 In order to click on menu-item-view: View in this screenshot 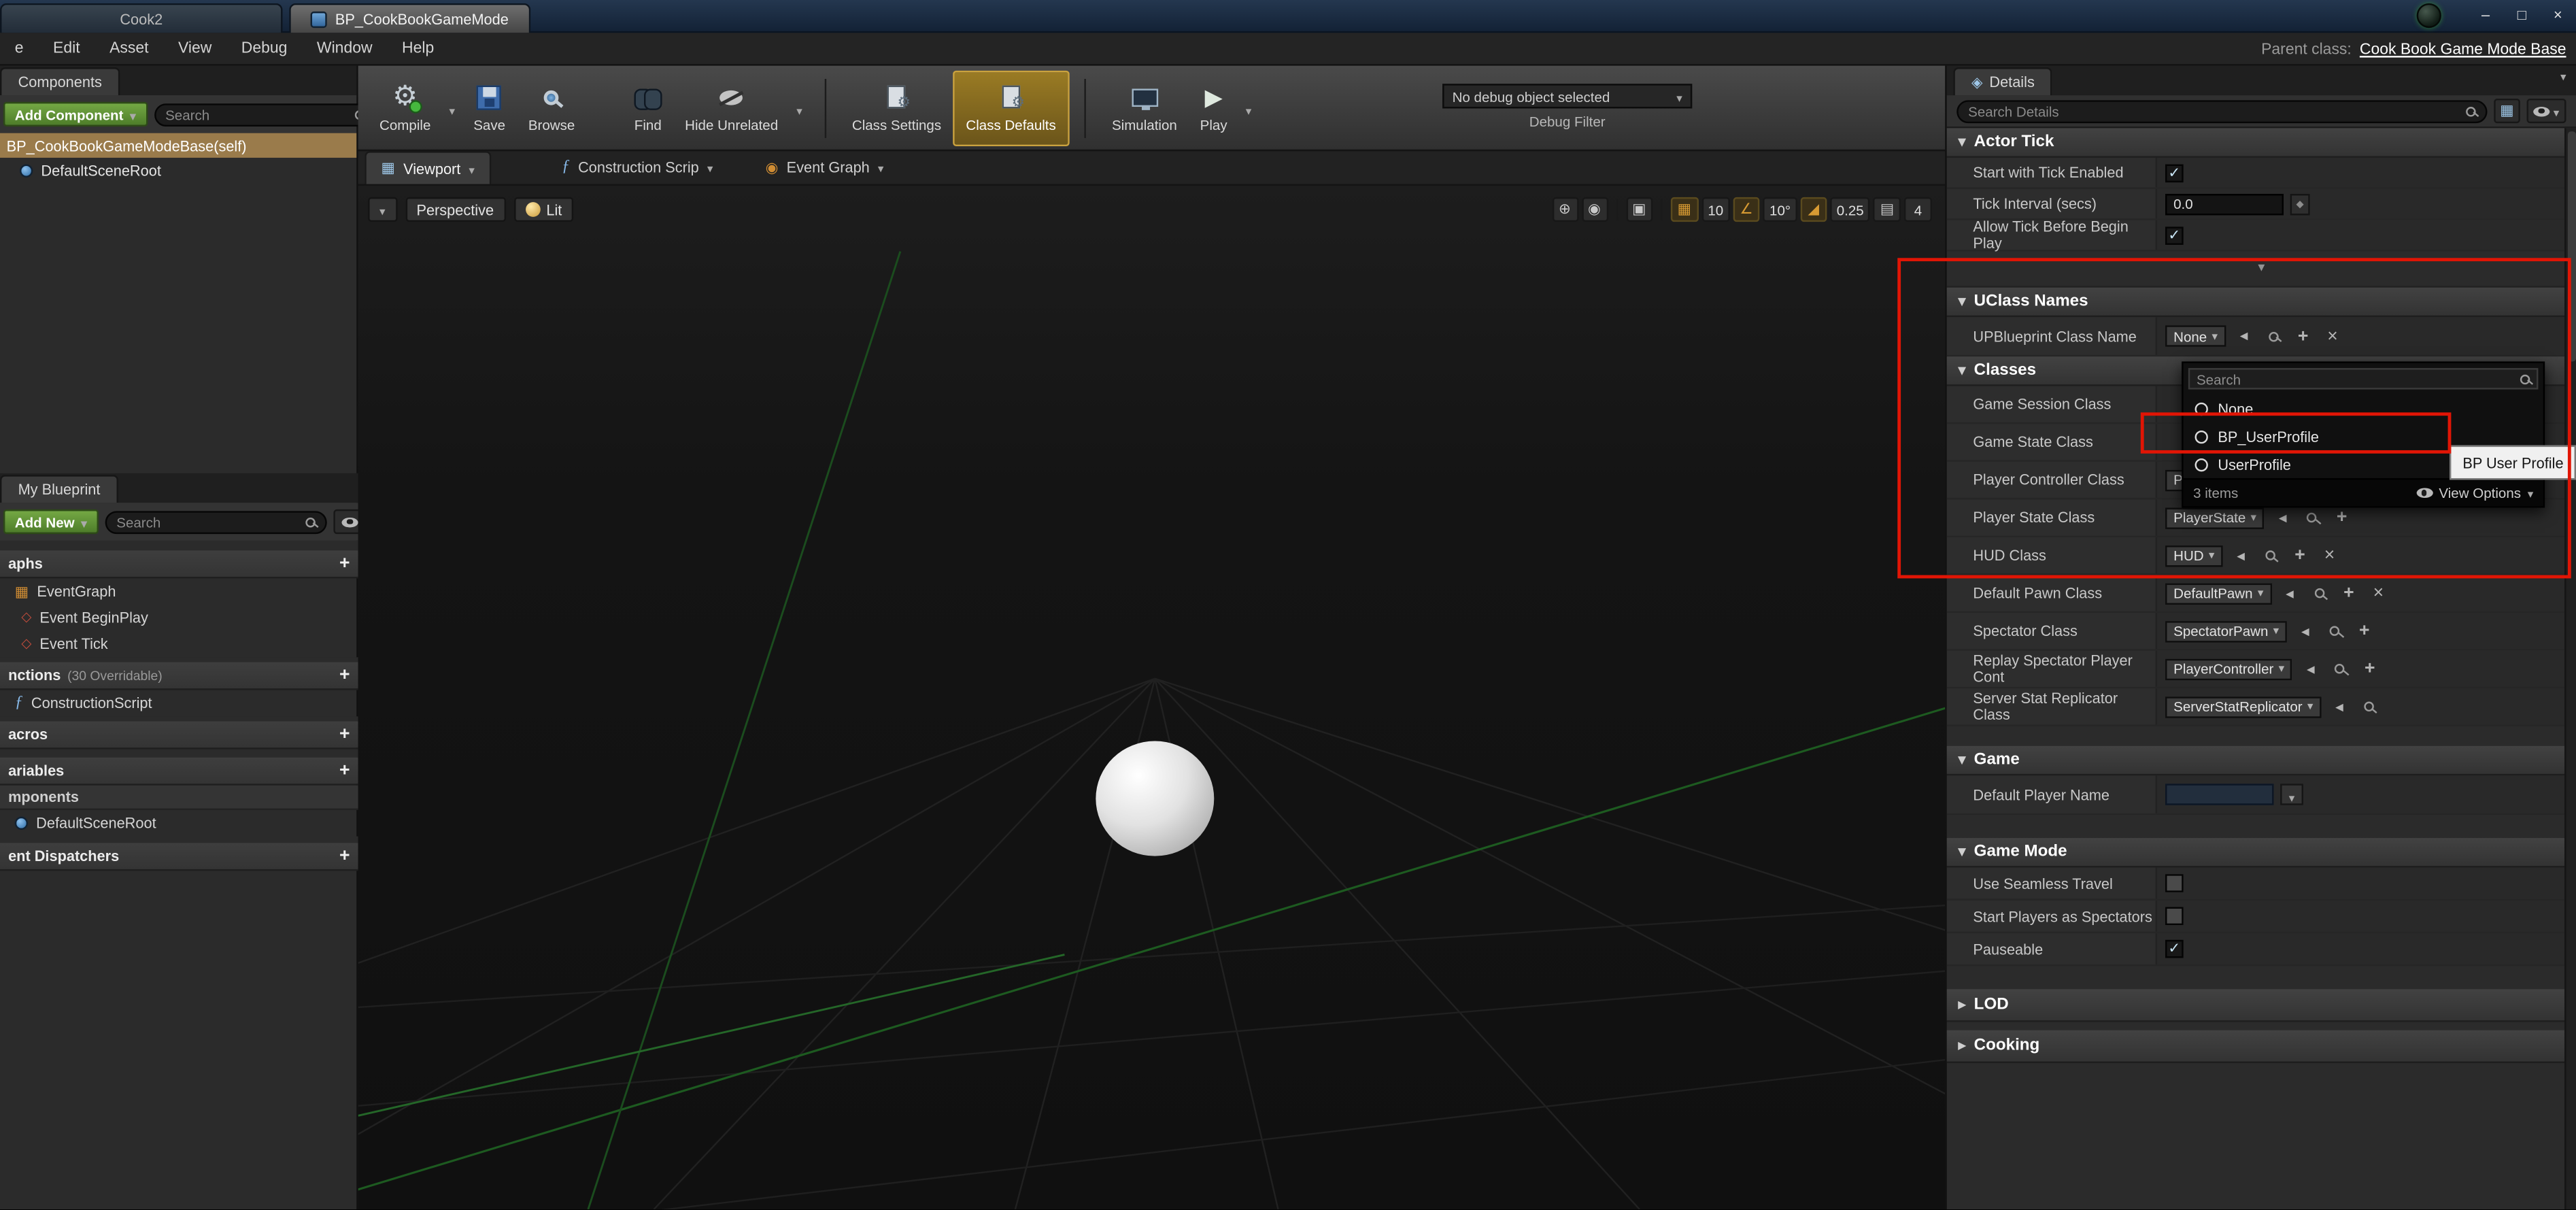, I will do `click(194, 48)`.